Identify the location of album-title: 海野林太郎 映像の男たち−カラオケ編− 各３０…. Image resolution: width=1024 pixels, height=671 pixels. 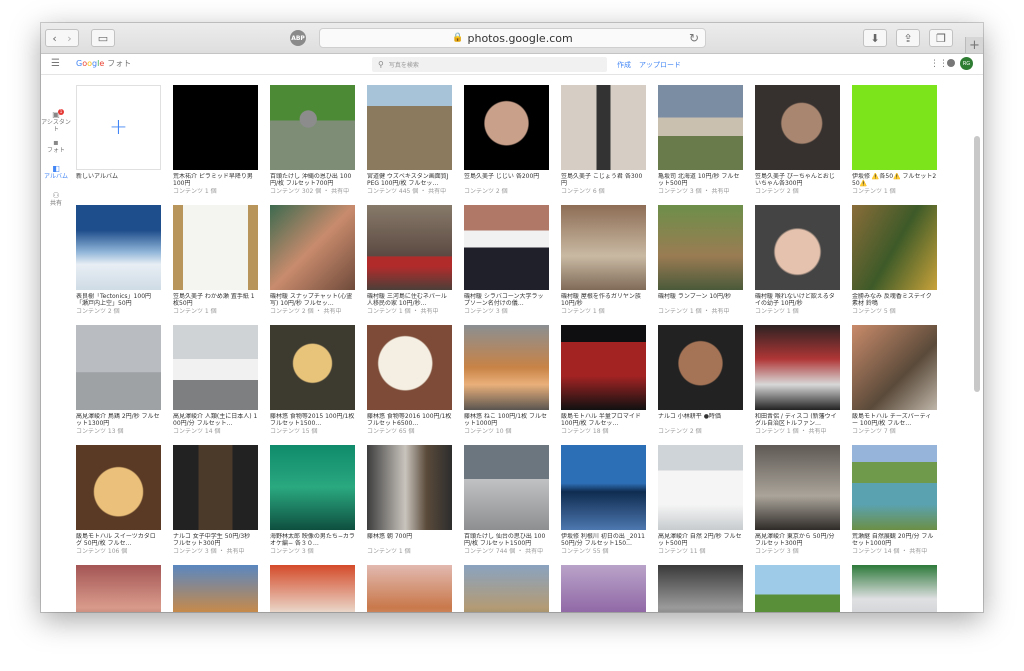
(312, 540).